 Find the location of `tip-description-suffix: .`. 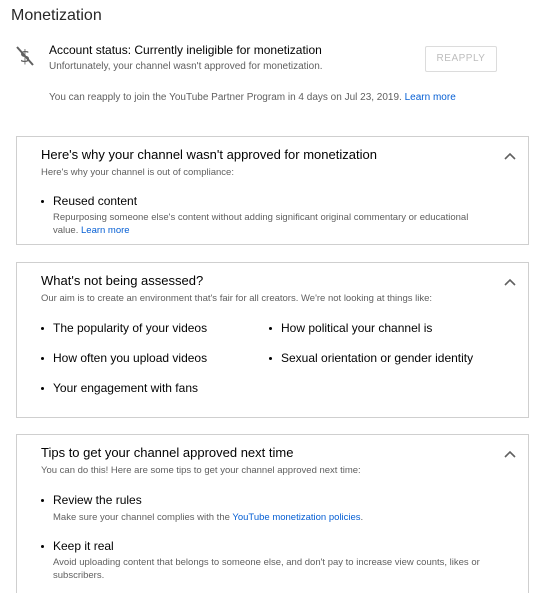

tip-description-suffix: . is located at coordinates (362, 517).